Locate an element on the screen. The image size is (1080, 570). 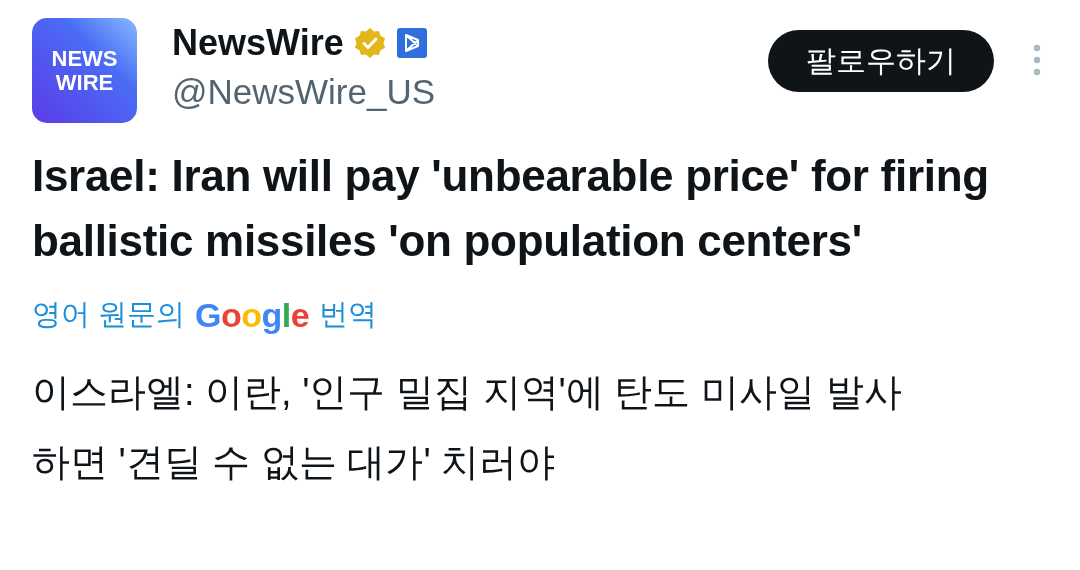
account-name: NewsWire is located at coordinates (258, 43).